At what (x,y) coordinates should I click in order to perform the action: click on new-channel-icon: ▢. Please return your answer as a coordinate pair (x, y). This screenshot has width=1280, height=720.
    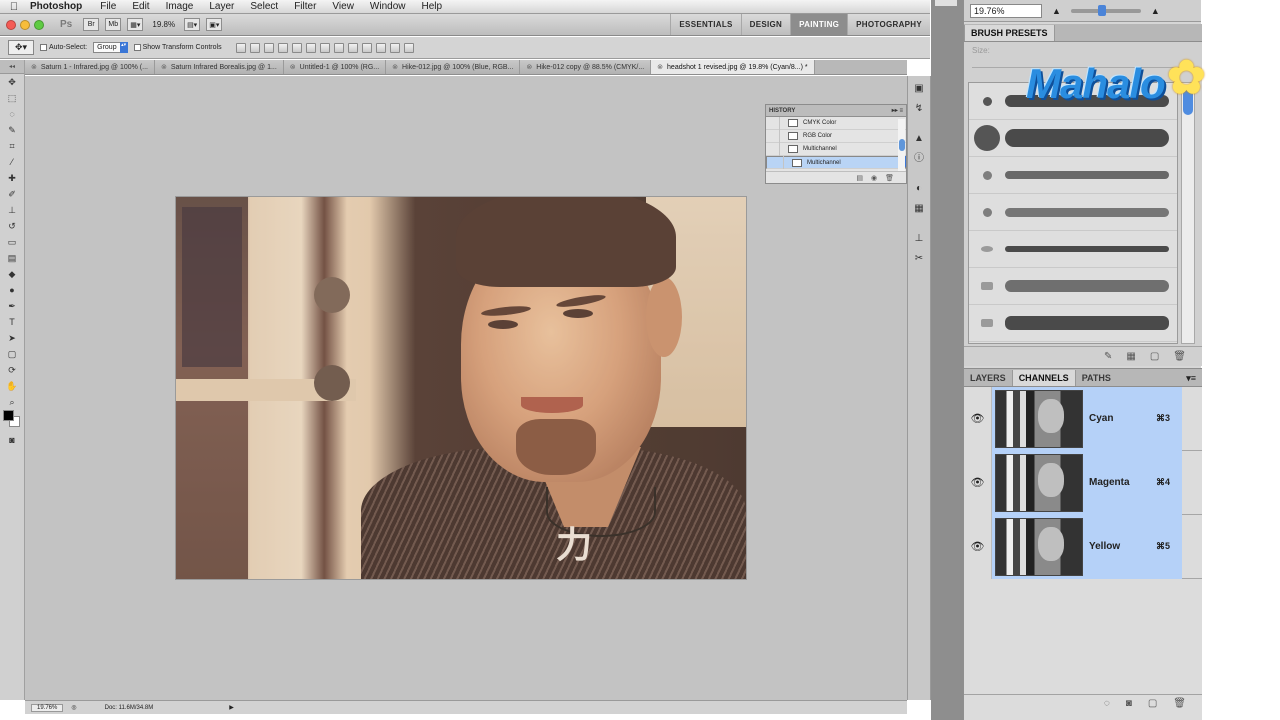
    Looking at the image, I should click on (1152, 703).